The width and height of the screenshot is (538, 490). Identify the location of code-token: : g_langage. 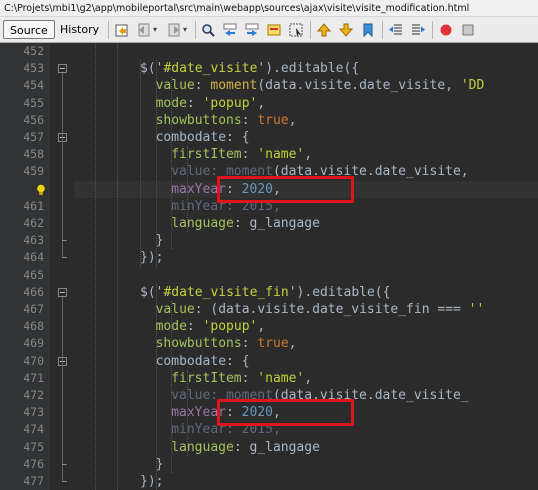
(276, 223).